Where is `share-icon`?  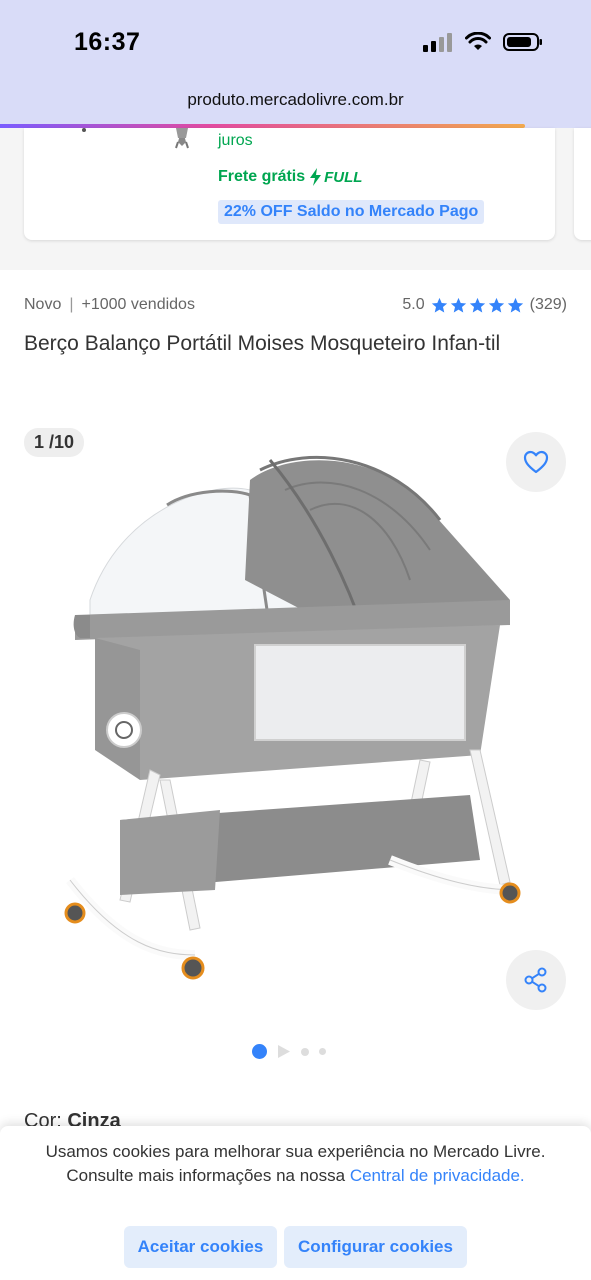 share-icon is located at coordinates (535, 980).